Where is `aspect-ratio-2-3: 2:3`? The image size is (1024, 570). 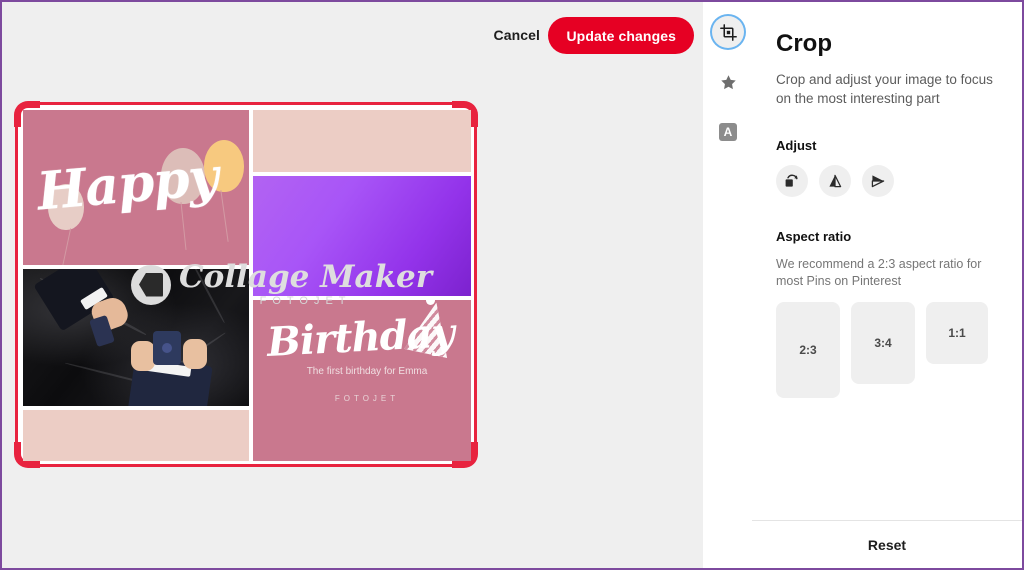 aspect-ratio-2-3: 2:3 is located at coordinates (808, 350).